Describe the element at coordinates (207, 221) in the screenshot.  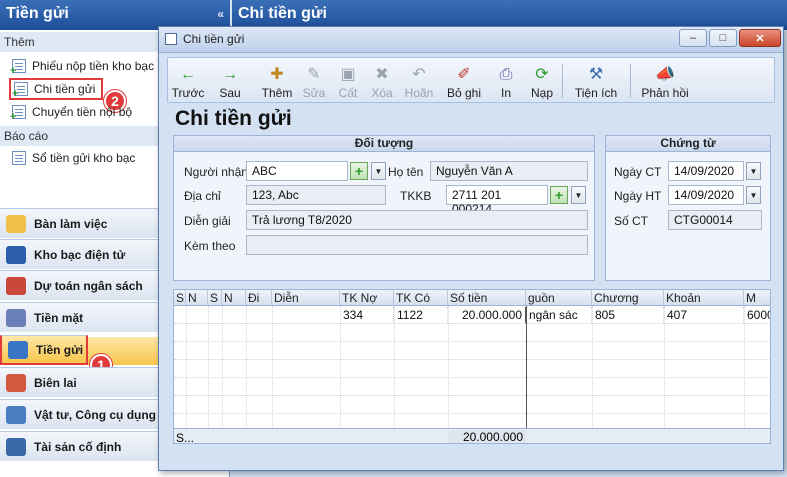
I see `dien-giai-label: Diễn giải` at that location.